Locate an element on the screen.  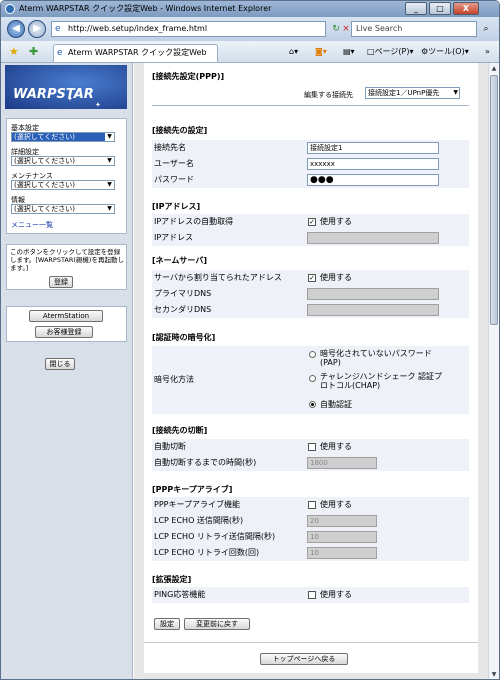
row-disconnect-time: 自動切断するまでの時間(秒) 1800 is located at coordinates (310, 463).